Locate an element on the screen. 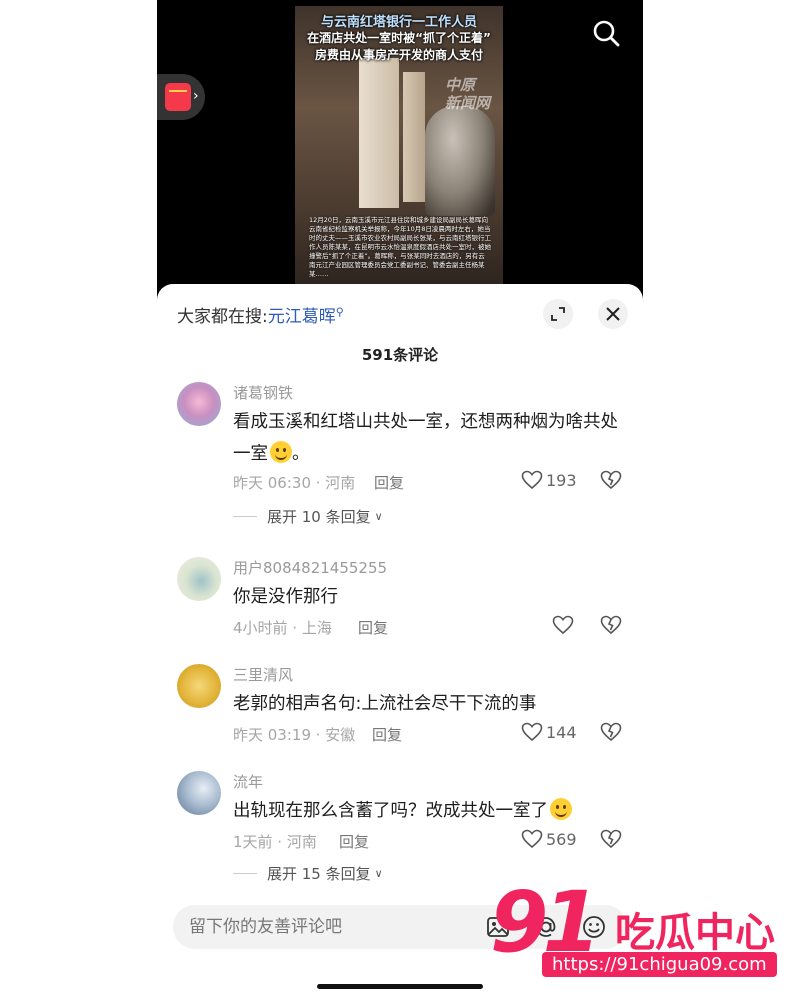  comment-text: 老郭的相声名句:上流社会尽干下流的事 is located at coordinates (385, 704).